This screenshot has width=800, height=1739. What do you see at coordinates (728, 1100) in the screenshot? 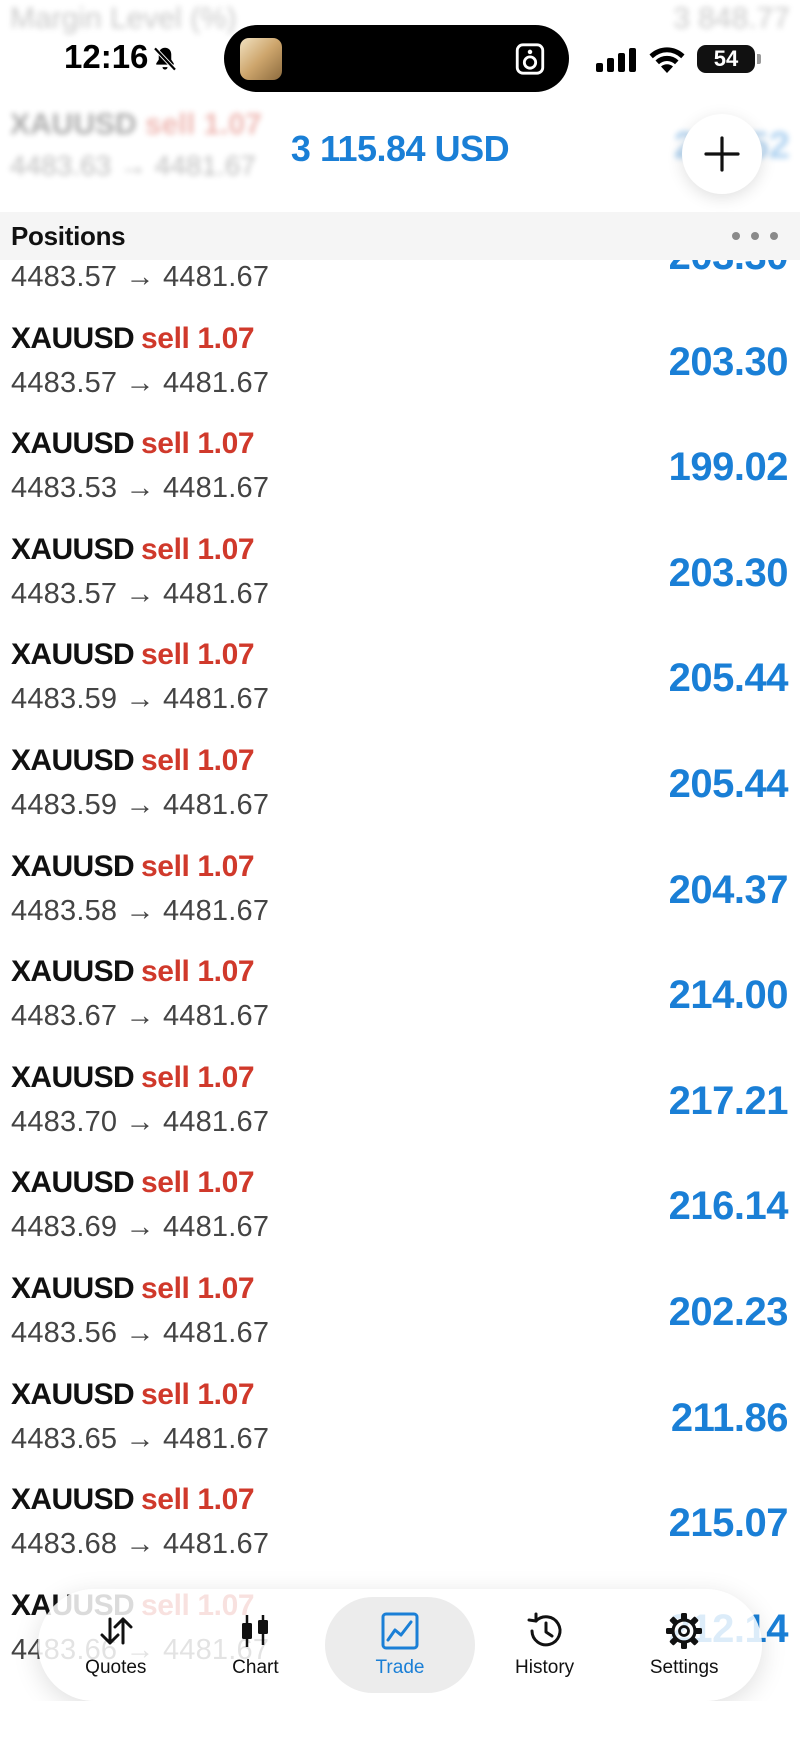
I see `position-profit: 217.21` at bounding box center [728, 1100].